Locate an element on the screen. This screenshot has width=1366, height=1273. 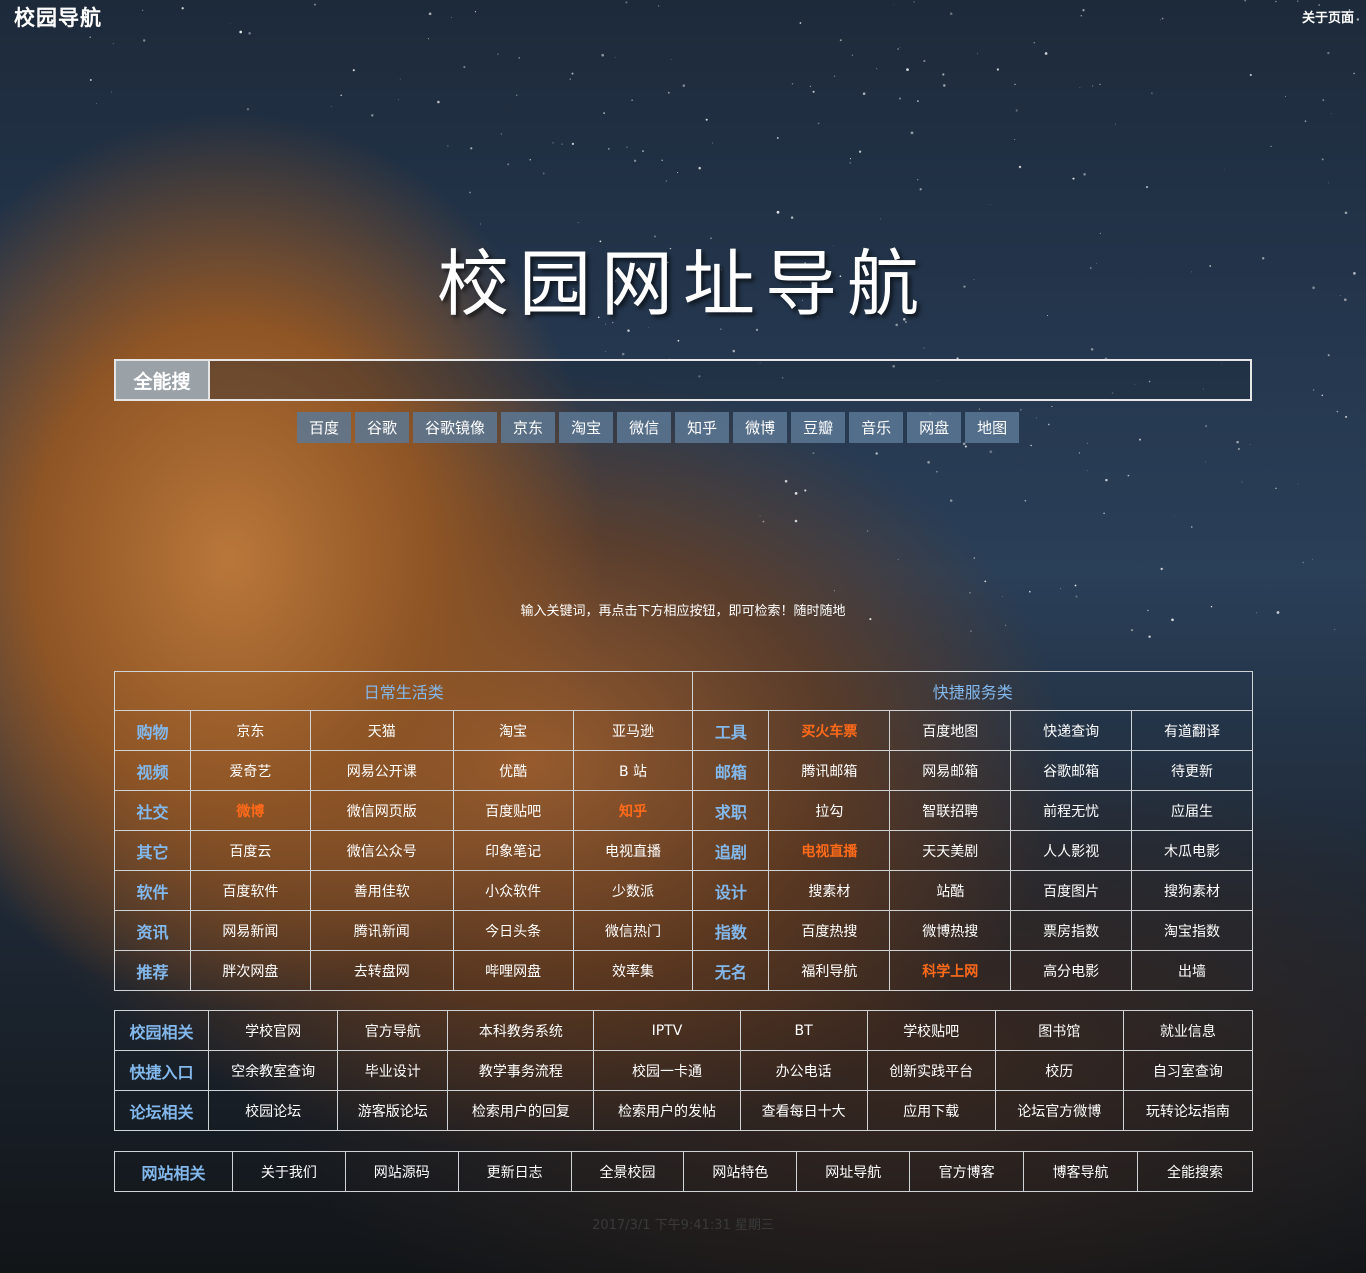
nav-link: 谷歌邮箱 is located at coordinates (1071, 770).